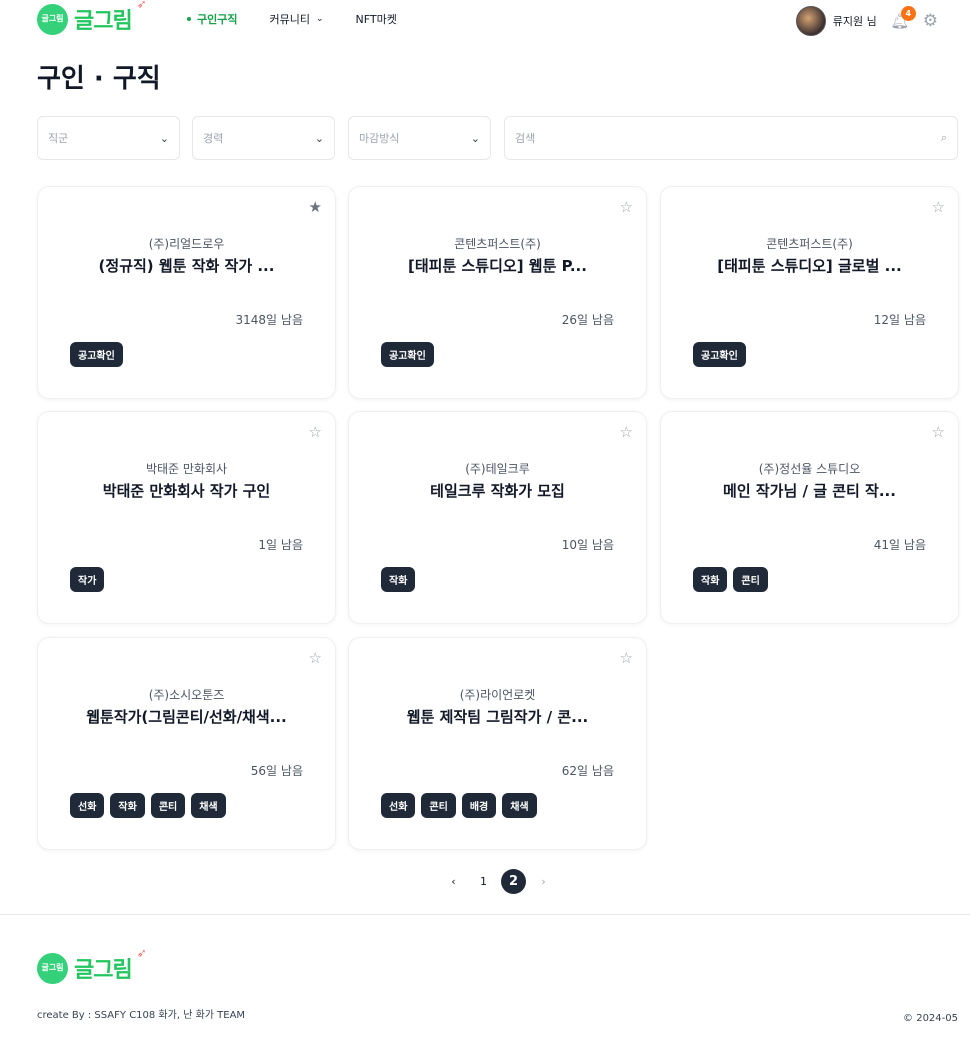 Image resolution: width=970 pixels, height=1042 pixels. What do you see at coordinates (944, 138) in the screenshot?
I see `search-icon: ⌕` at bounding box center [944, 138].